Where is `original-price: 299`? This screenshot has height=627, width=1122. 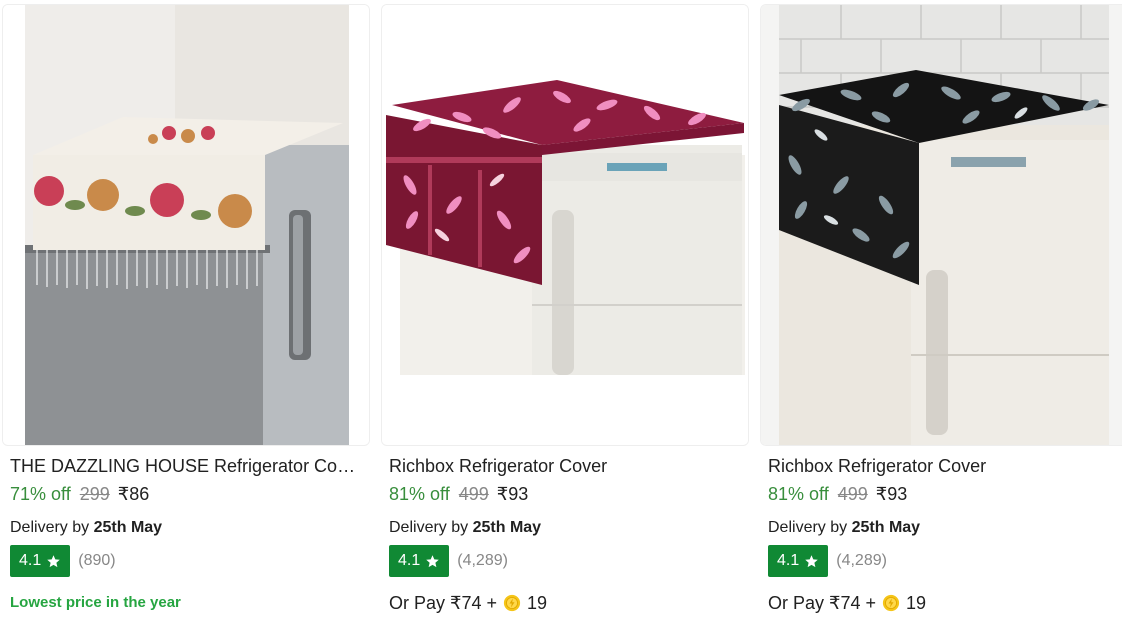
original-price: 299 is located at coordinates (94, 494).